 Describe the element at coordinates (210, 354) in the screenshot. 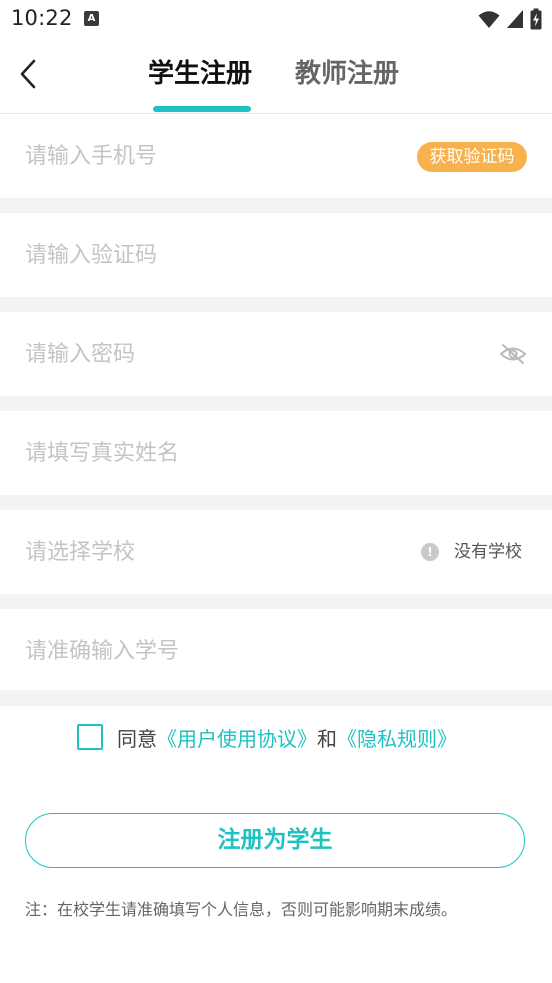

I see `password-input` at that location.